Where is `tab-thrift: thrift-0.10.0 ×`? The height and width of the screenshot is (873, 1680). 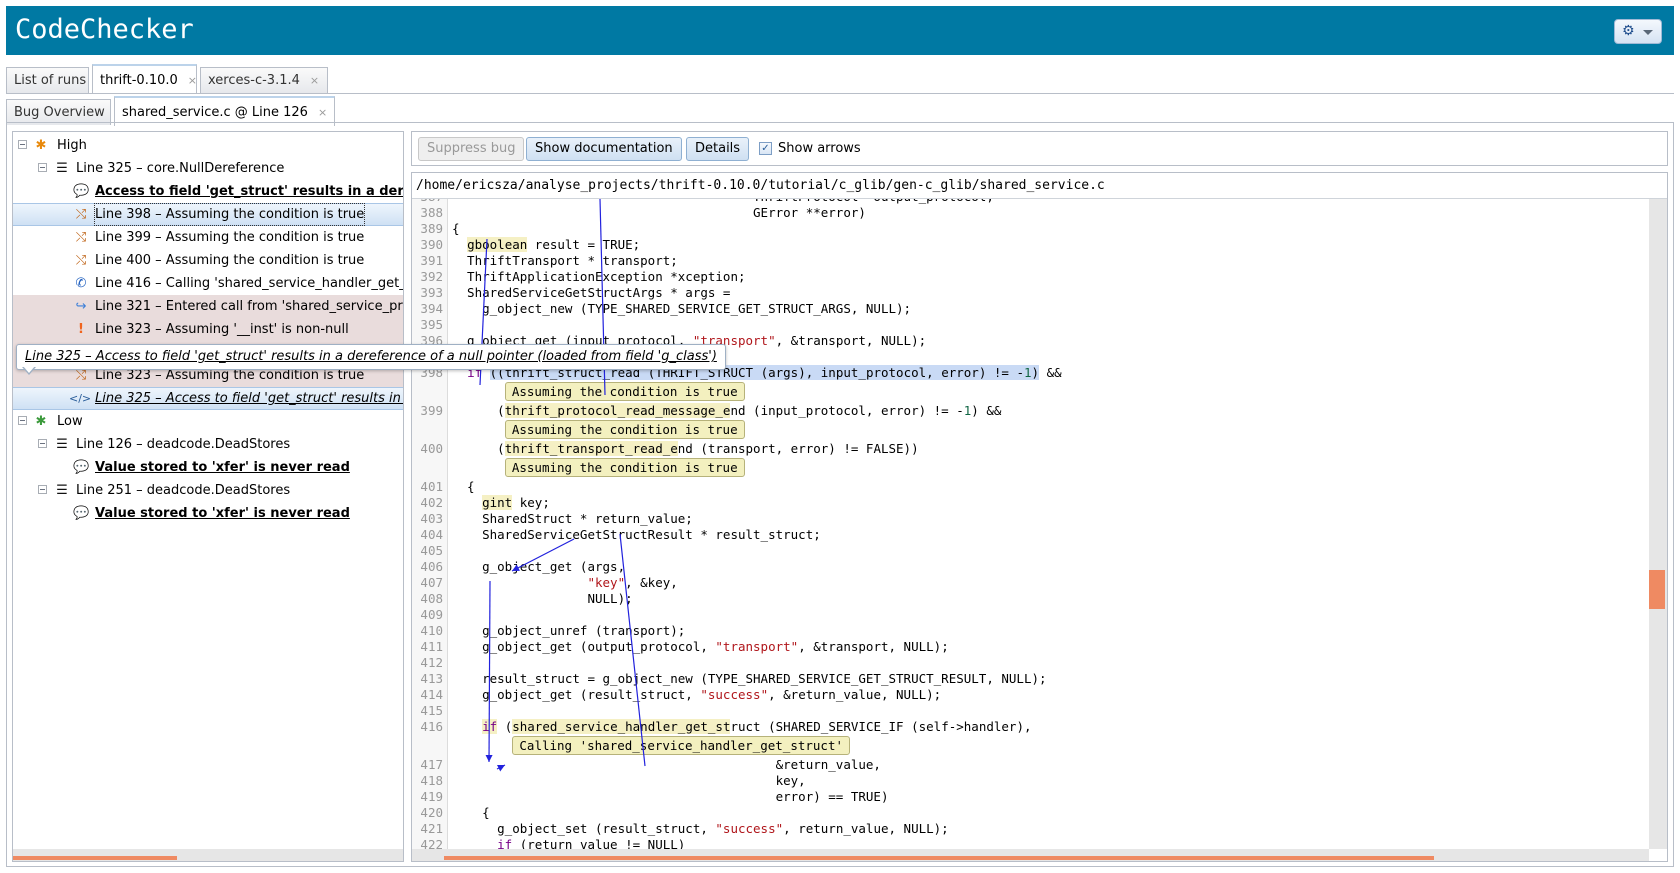 tab-thrift: thrift-0.10.0 × is located at coordinates (144, 79).